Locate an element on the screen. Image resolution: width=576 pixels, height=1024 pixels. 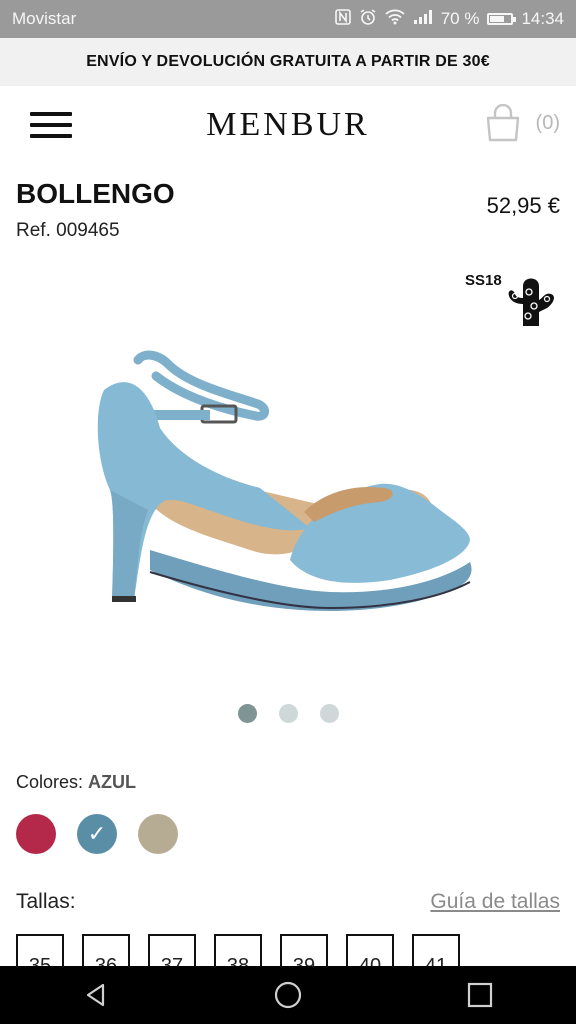
clock: 14:34 is located at coordinates (542, 18).